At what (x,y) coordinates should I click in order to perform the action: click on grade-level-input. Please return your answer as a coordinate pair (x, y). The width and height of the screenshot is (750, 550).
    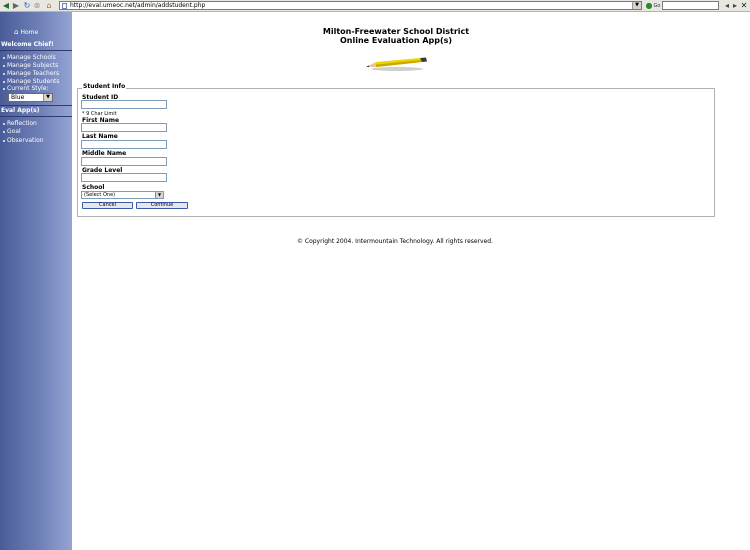
    Looking at the image, I should click on (124, 177).